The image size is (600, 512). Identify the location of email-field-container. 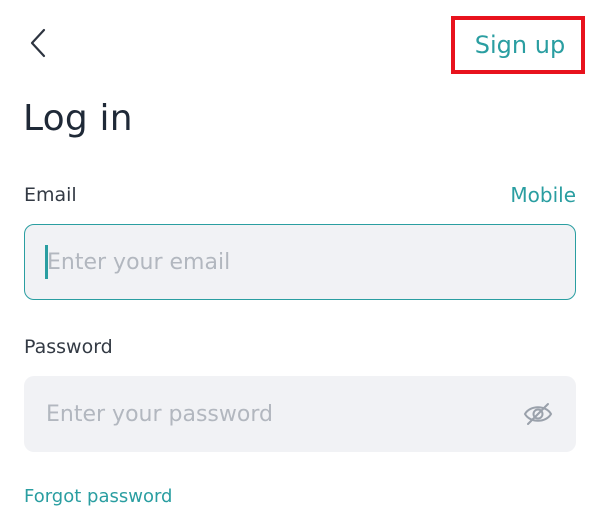
(300, 262).